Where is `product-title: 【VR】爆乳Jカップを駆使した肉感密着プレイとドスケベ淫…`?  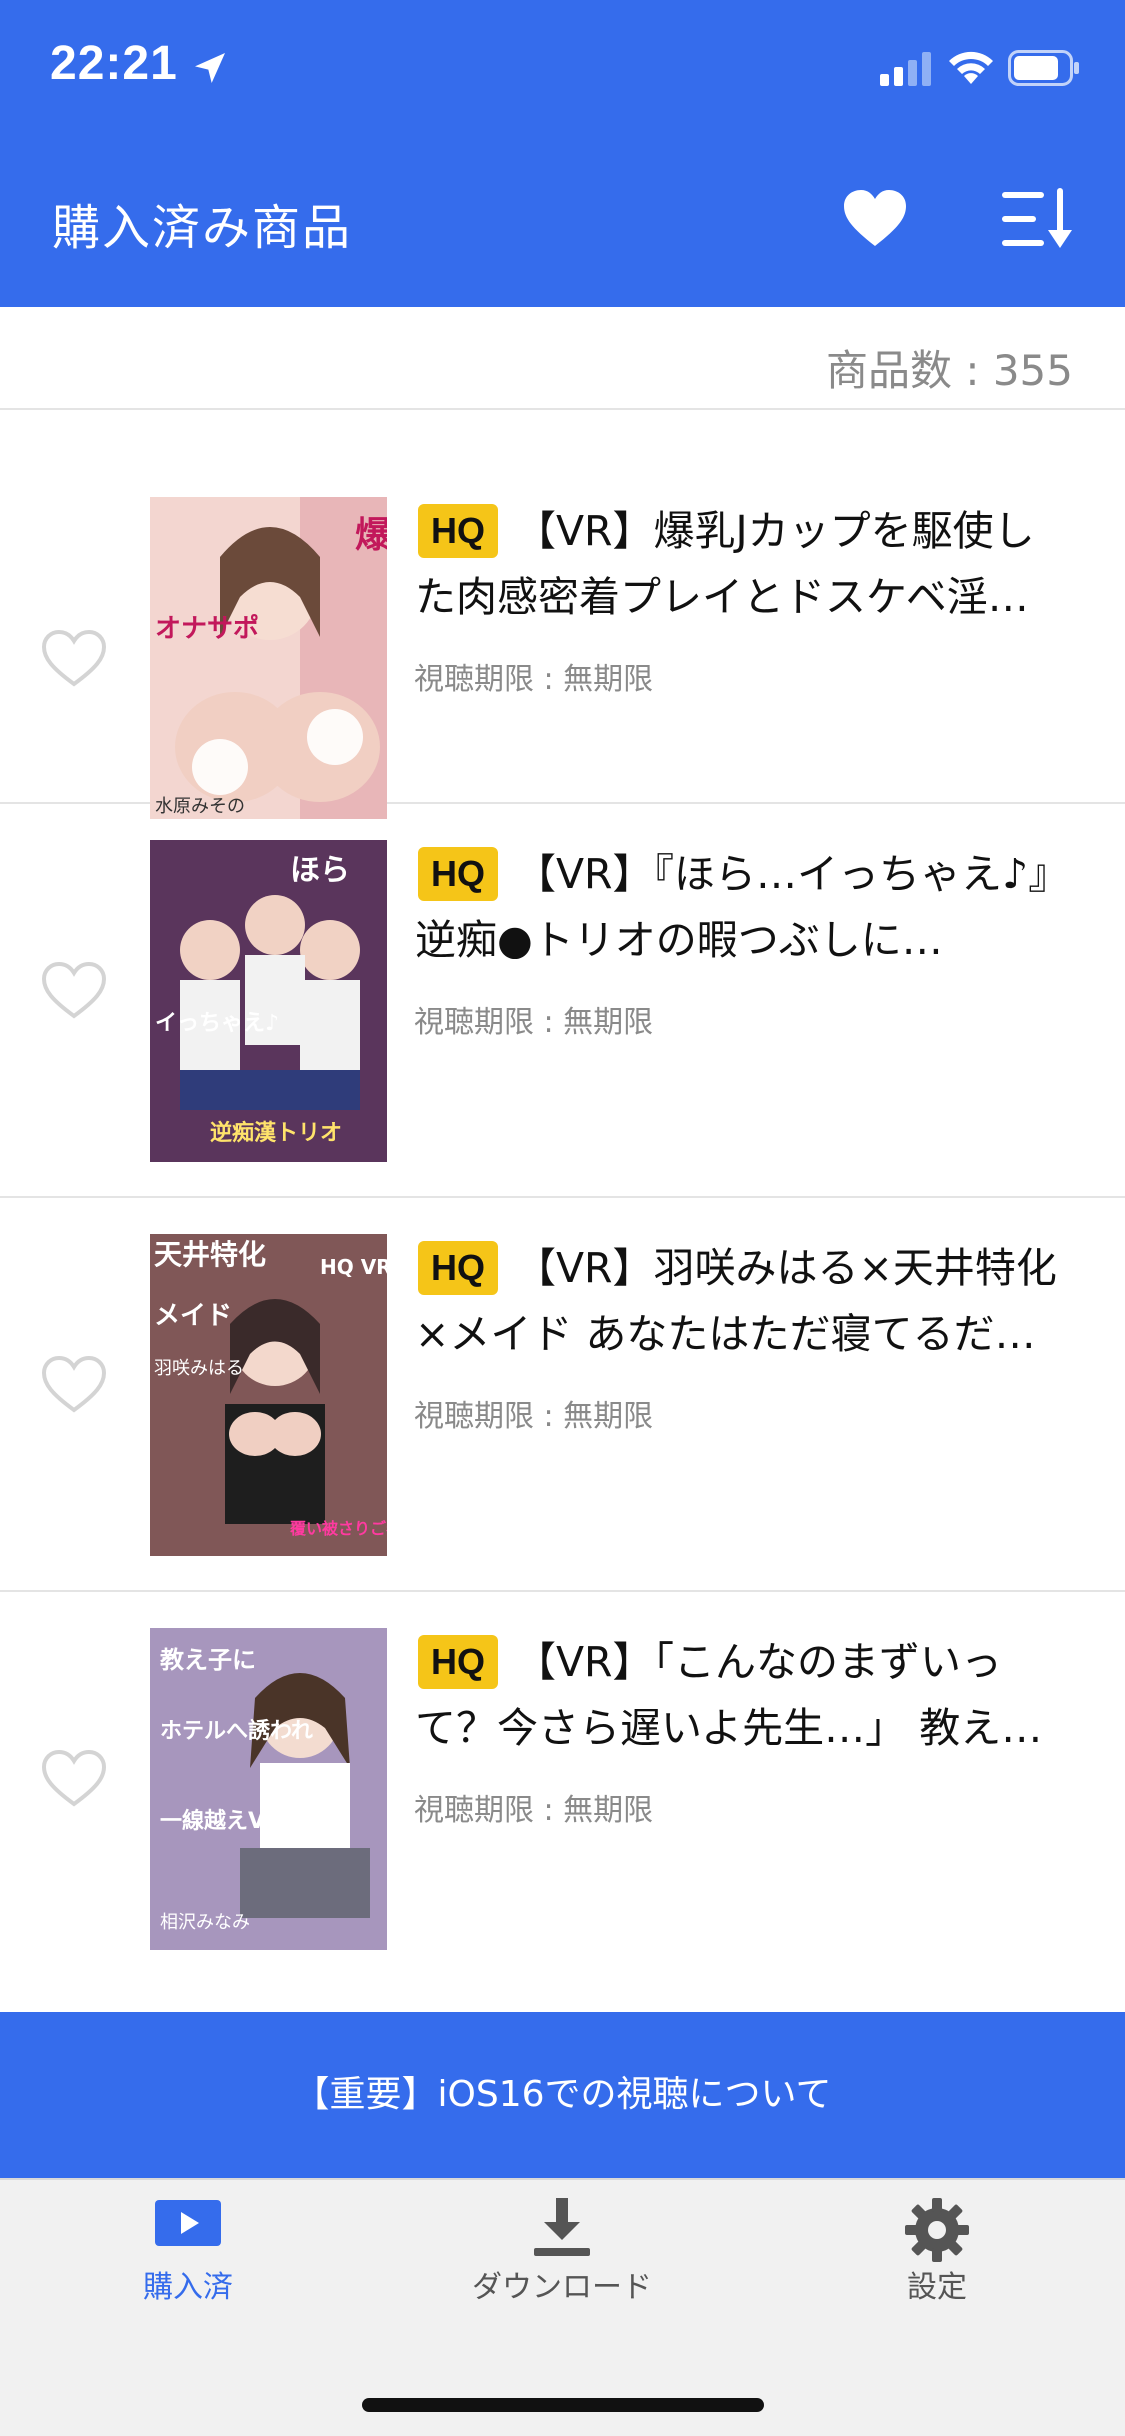 product-title: 【VR】爆乳Jカップを駆使した肉感密着プレイとドスケベ淫… is located at coordinates (745, 564).